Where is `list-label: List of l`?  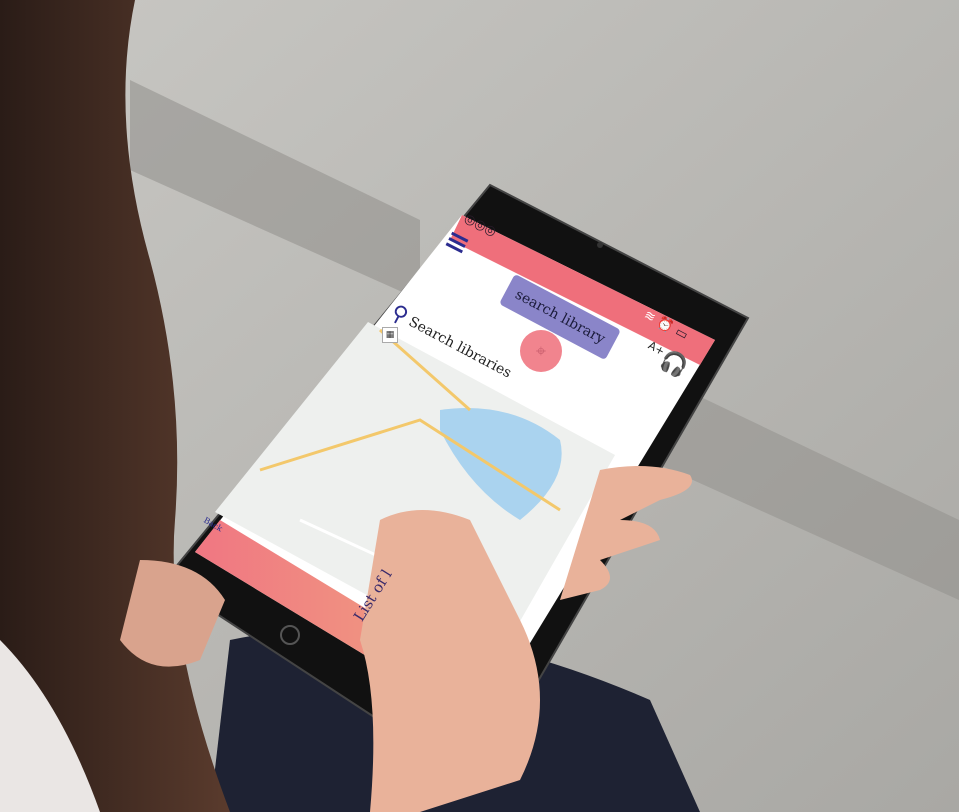 list-label: List of l is located at coordinates (373, 595).